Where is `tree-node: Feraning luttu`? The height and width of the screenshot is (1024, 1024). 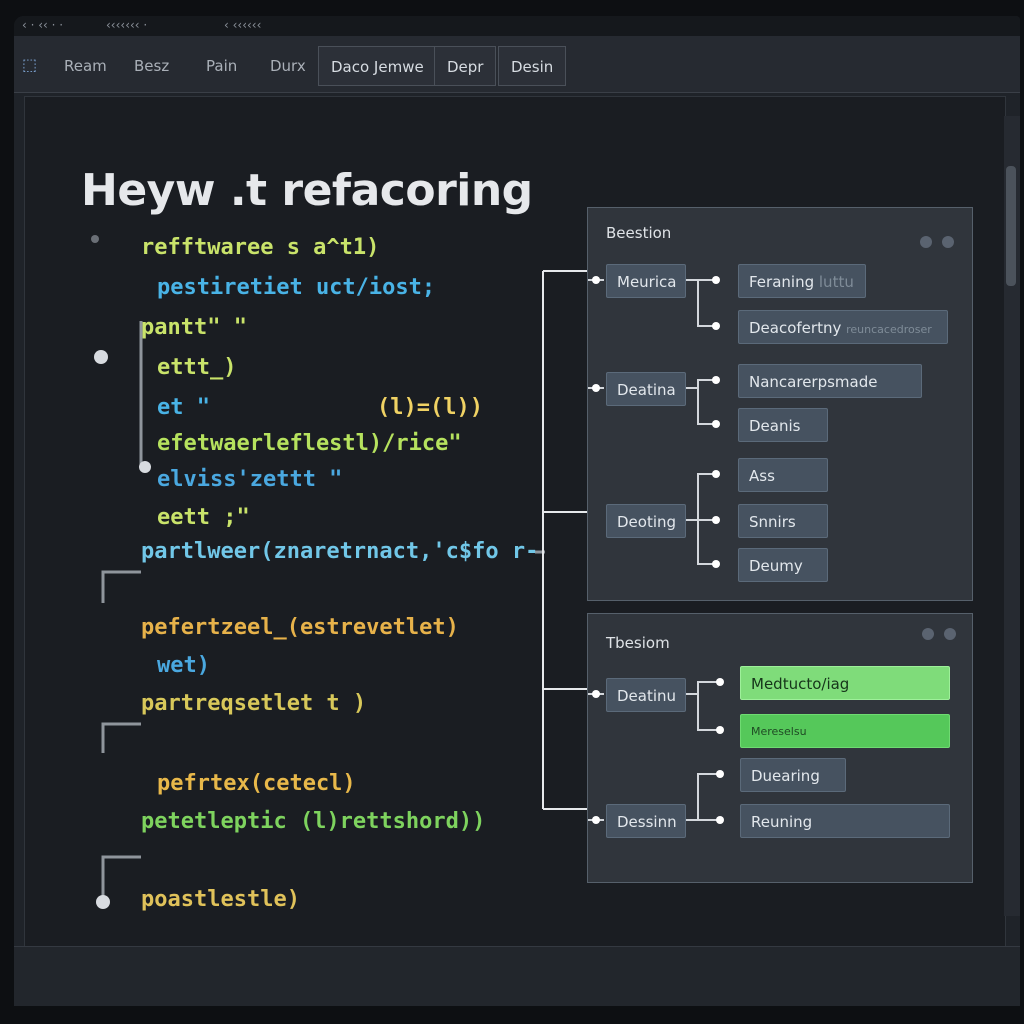
tree-node: Feraning luttu is located at coordinates (802, 281).